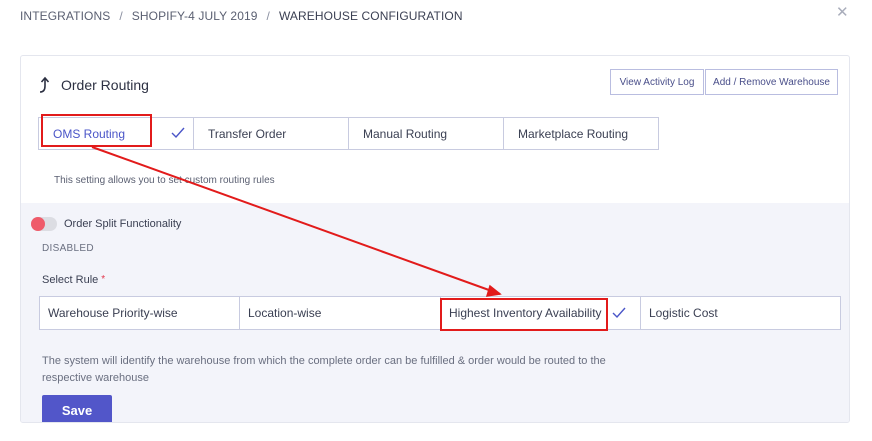 The height and width of the screenshot is (441, 872). I want to click on rule-label: Warehouse Priority-wise, so click(113, 313).